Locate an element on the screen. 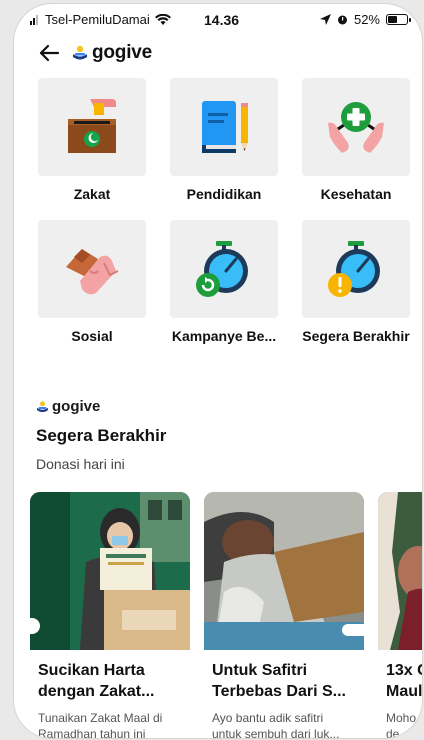  category-pendidikan: Pendidikan is located at coordinates (224, 140).